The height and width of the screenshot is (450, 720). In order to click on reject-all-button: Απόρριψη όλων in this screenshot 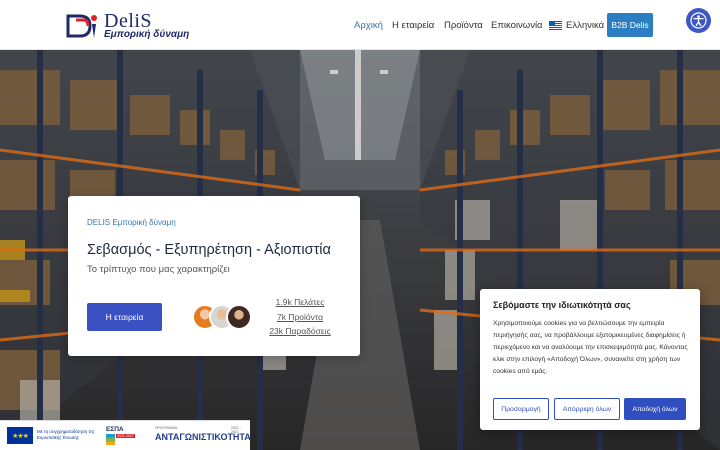, I will do `click(587, 409)`.